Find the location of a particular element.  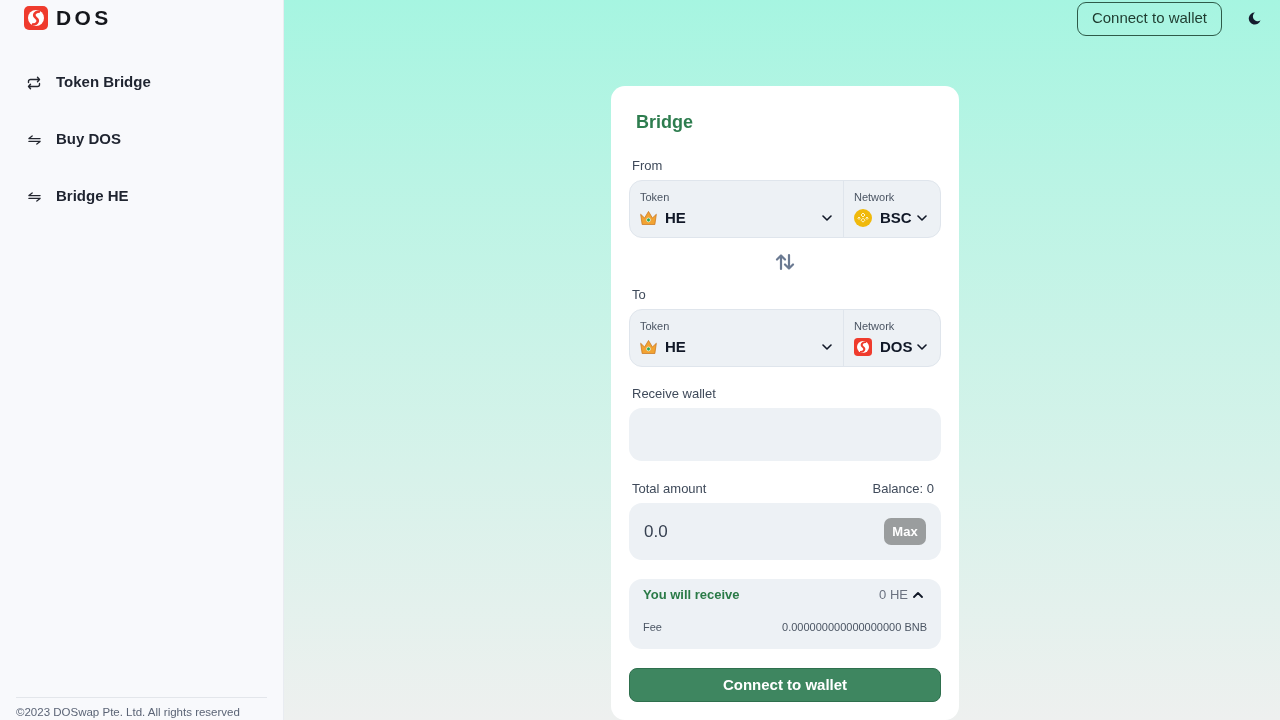

copyright-text: ©2023 DOSwap Pte. Ltd. All rights reserved is located at coordinates (128, 712).